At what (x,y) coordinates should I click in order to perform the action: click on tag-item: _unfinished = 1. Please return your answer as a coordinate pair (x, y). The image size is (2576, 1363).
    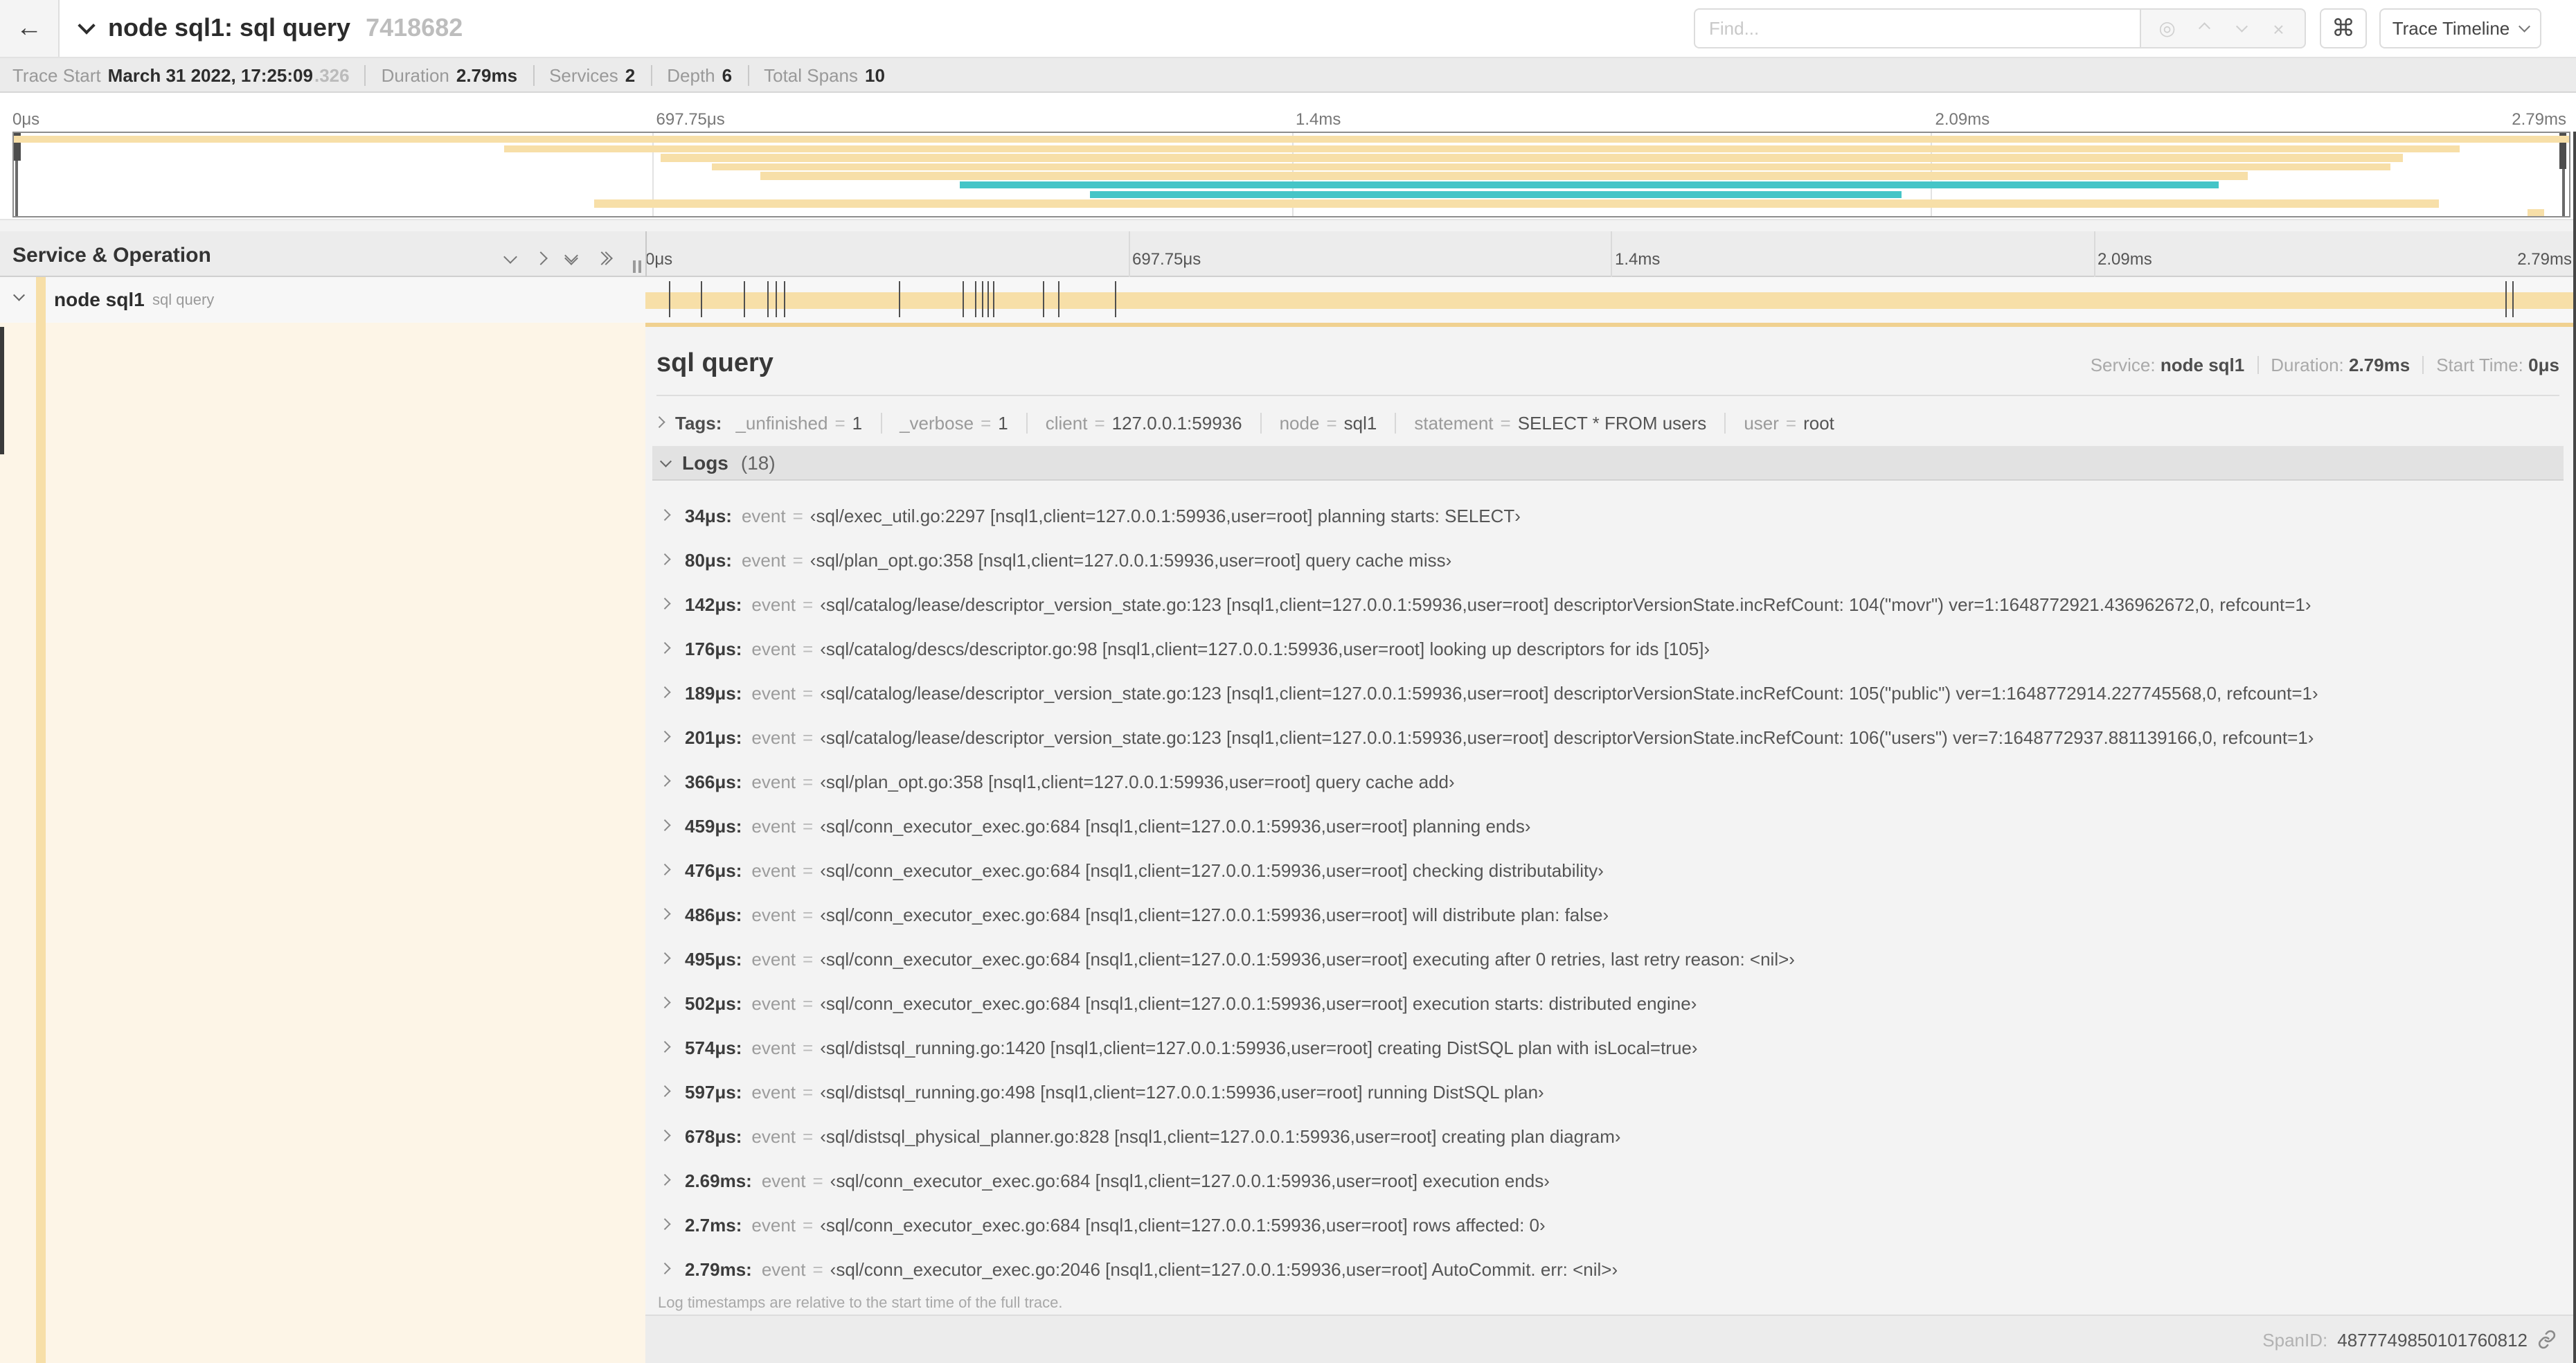
    Looking at the image, I should click on (798, 423).